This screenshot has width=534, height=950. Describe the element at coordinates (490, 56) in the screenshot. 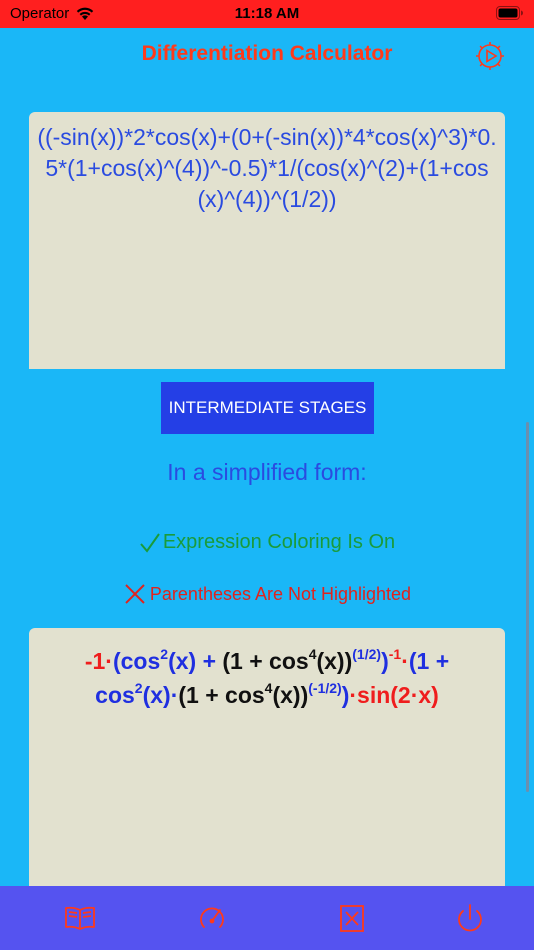

I see `gear-play-icon` at that location.